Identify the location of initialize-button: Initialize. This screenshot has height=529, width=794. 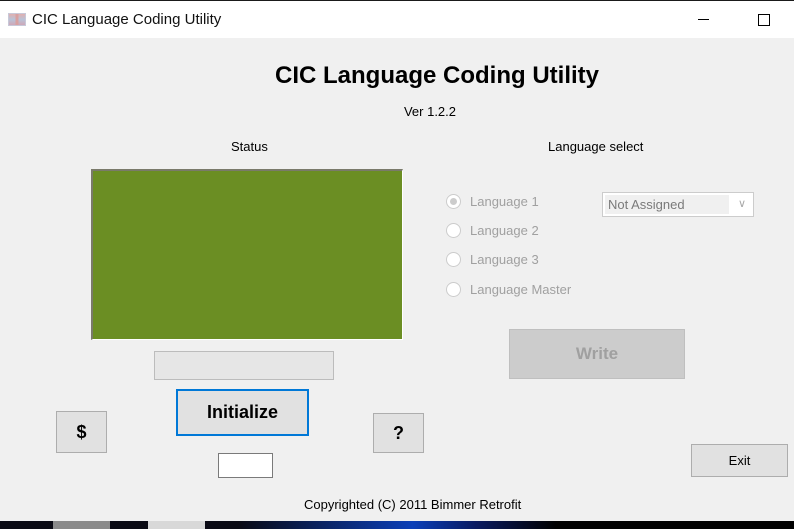
(242, 412).